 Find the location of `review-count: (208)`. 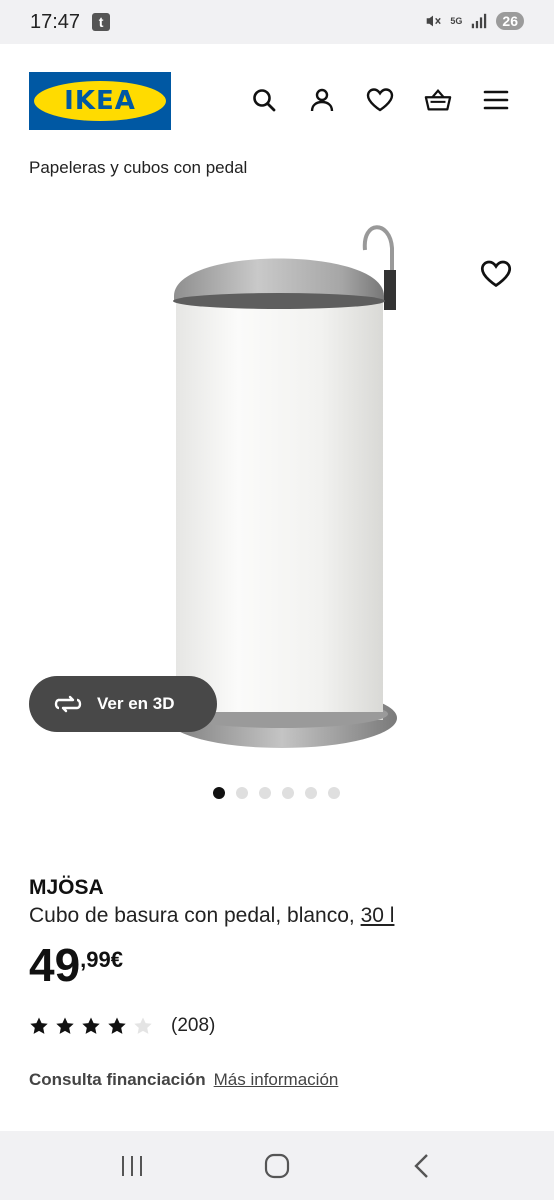

review-count: (208) is located at coordinates (193, 1025).